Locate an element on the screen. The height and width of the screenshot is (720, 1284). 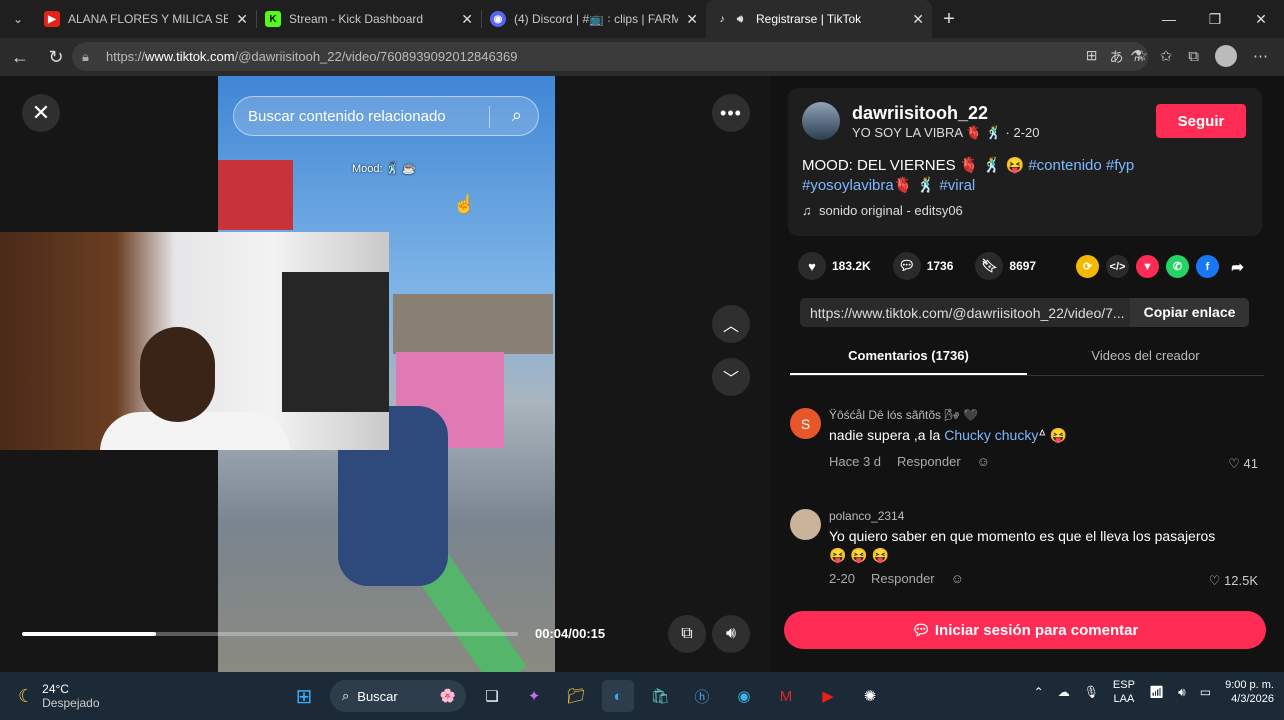
hashtag-link: #viral is located at coordinates (957, 185).